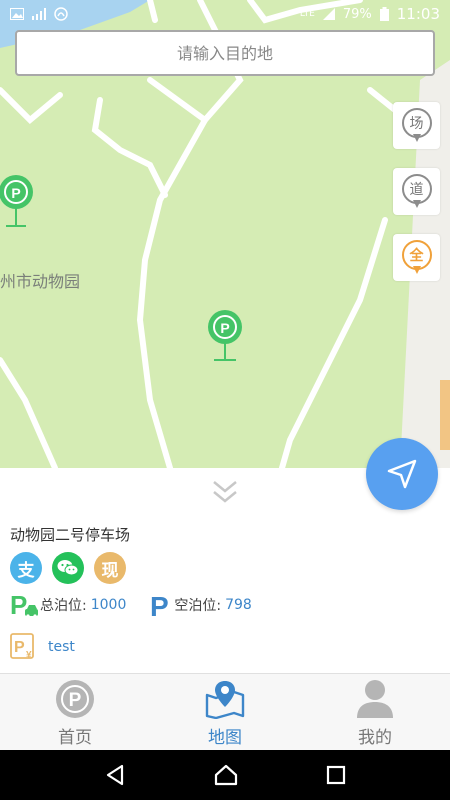 This screenshot has width=450, height=800. I want to click on status-bar: LTE 79% 11:03, so click(225, 14).